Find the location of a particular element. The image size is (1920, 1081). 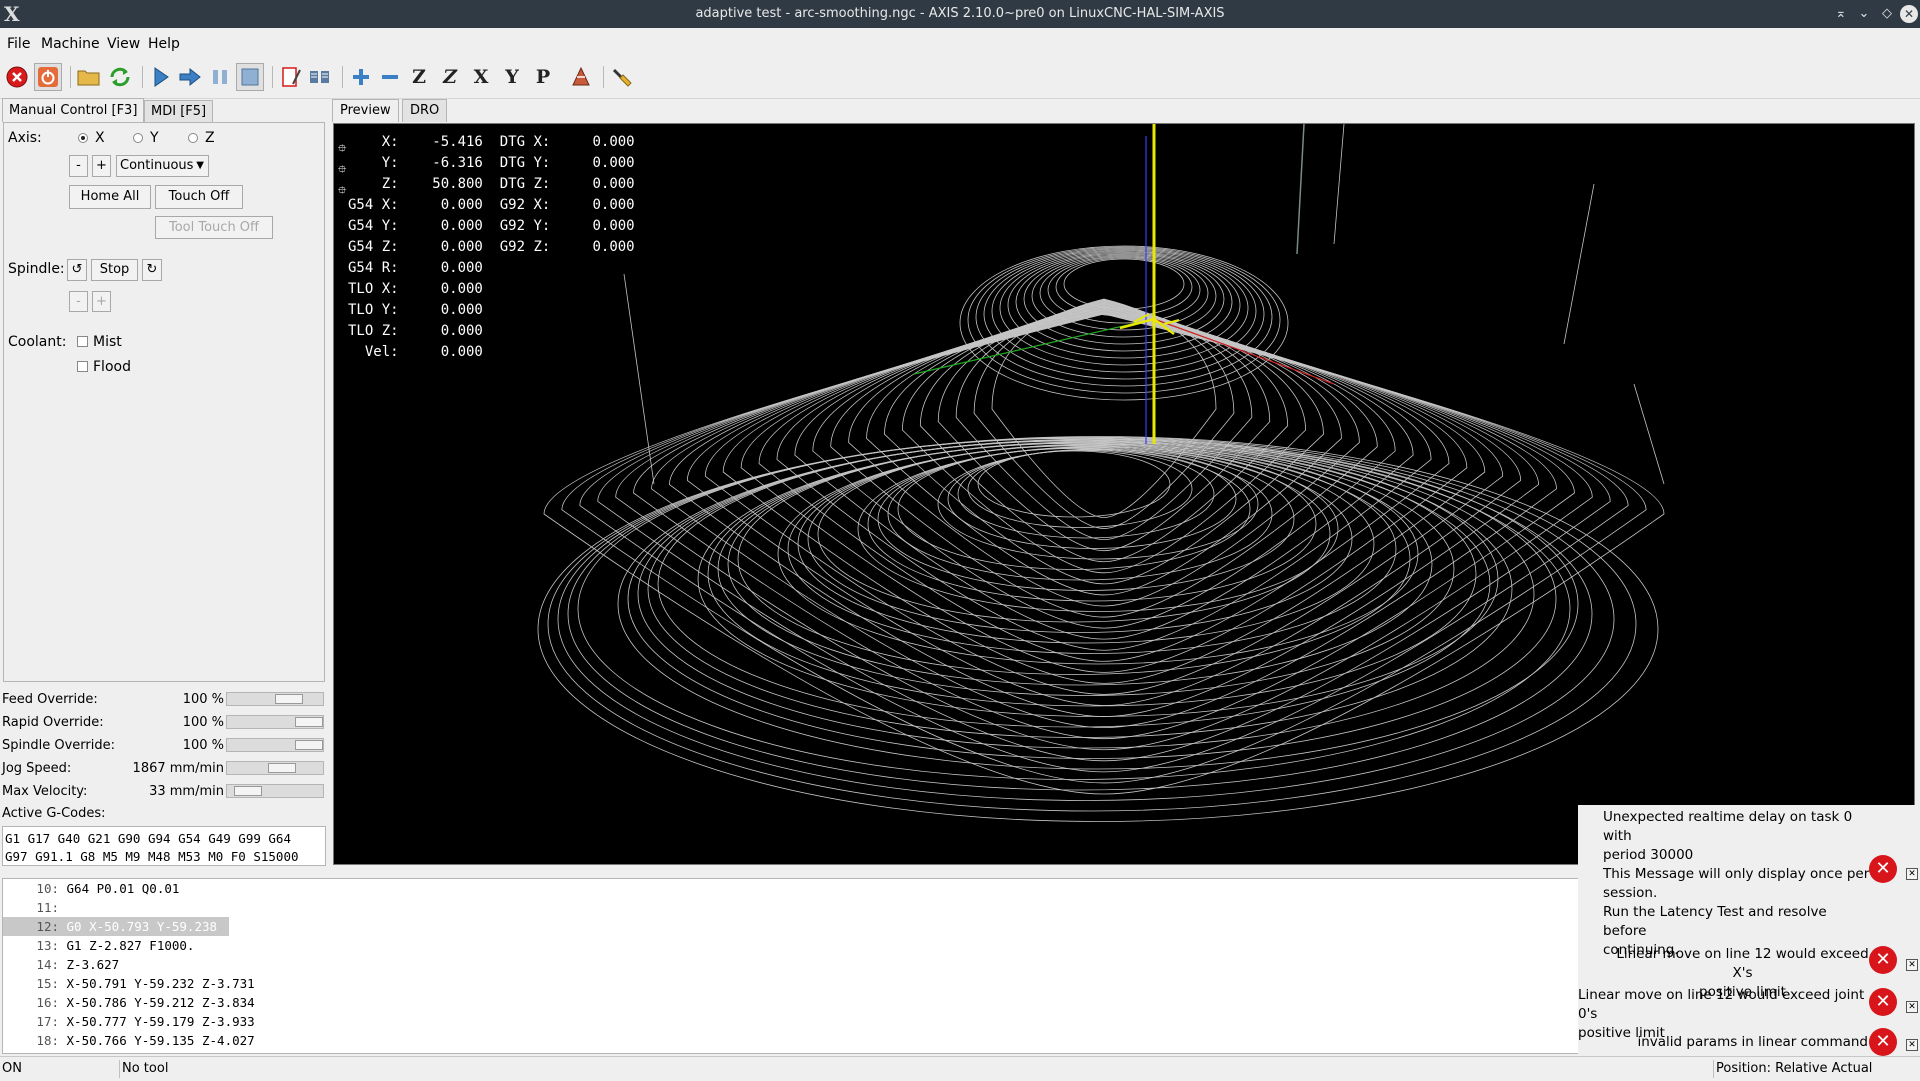

dro-label: Z: is located at coordinates (373, 184).